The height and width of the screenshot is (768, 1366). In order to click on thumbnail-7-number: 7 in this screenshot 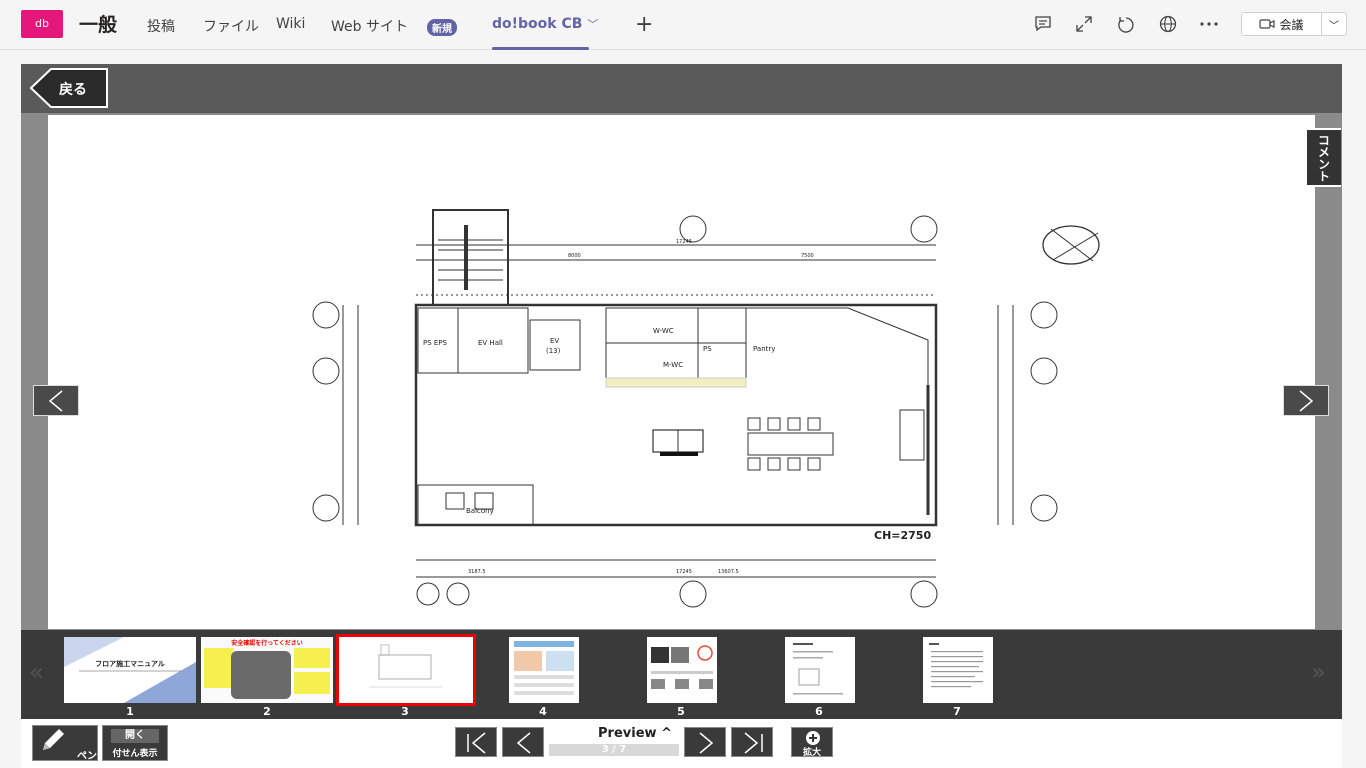, I will do `click(957, 711)`.